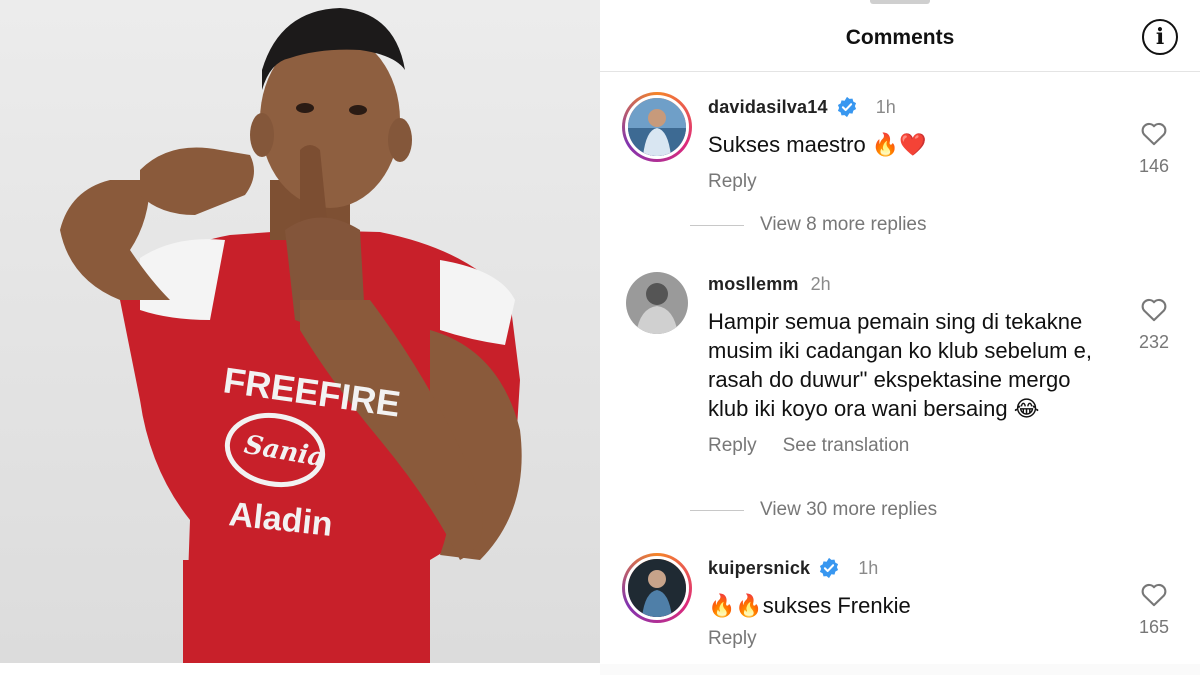 The width and height of the screenshot is (1200, 675). Describe the element at coordinates (1154, 609) in the screenshot. I see `like-control: 165` at that location.